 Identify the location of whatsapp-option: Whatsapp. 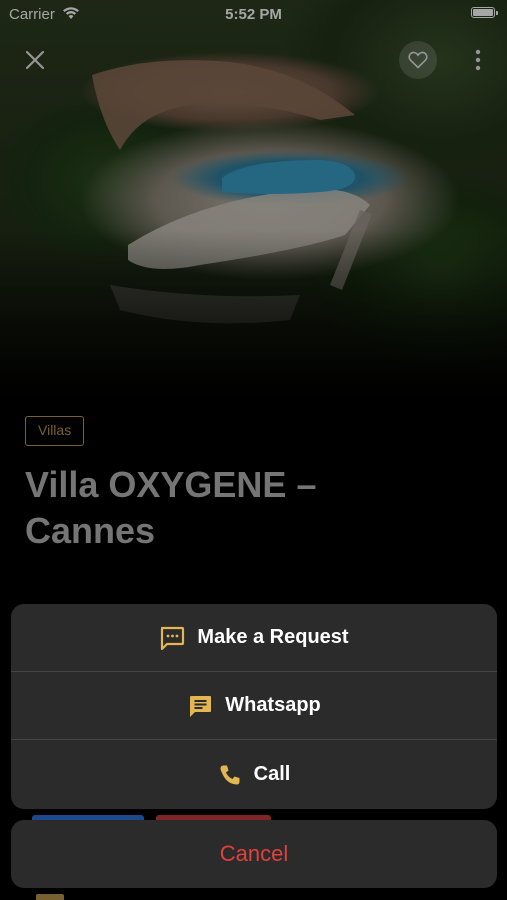
(254, 706).